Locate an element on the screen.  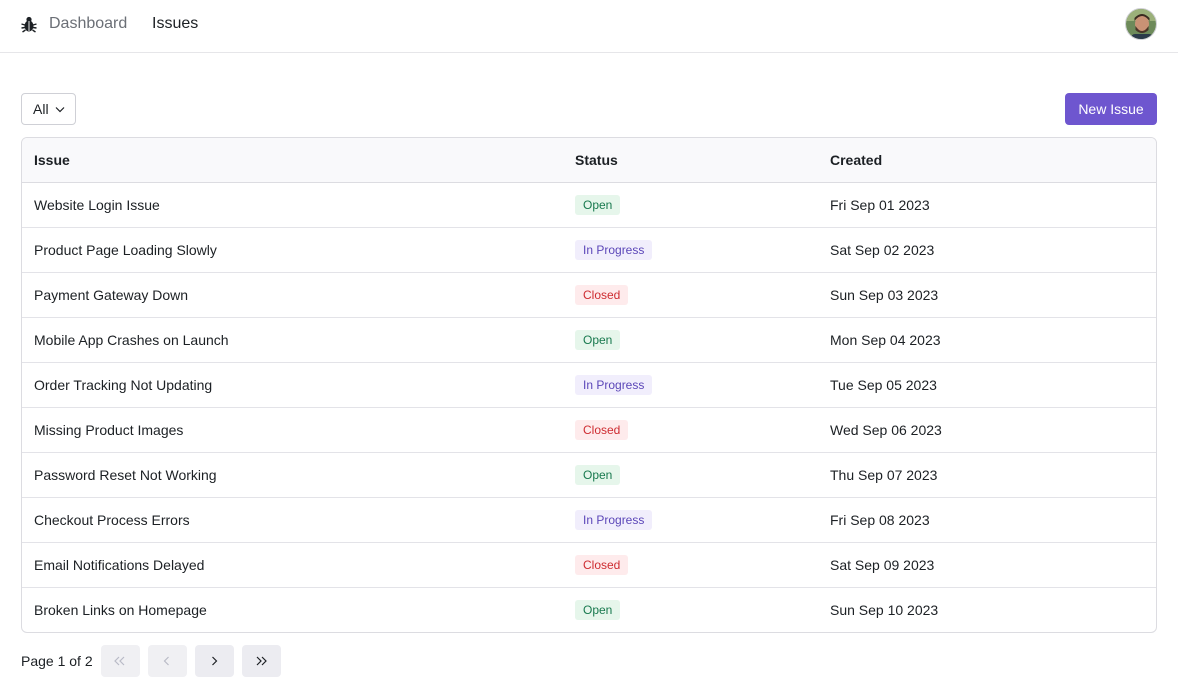
column-header-created: Created is located at coordinates (987, 160).